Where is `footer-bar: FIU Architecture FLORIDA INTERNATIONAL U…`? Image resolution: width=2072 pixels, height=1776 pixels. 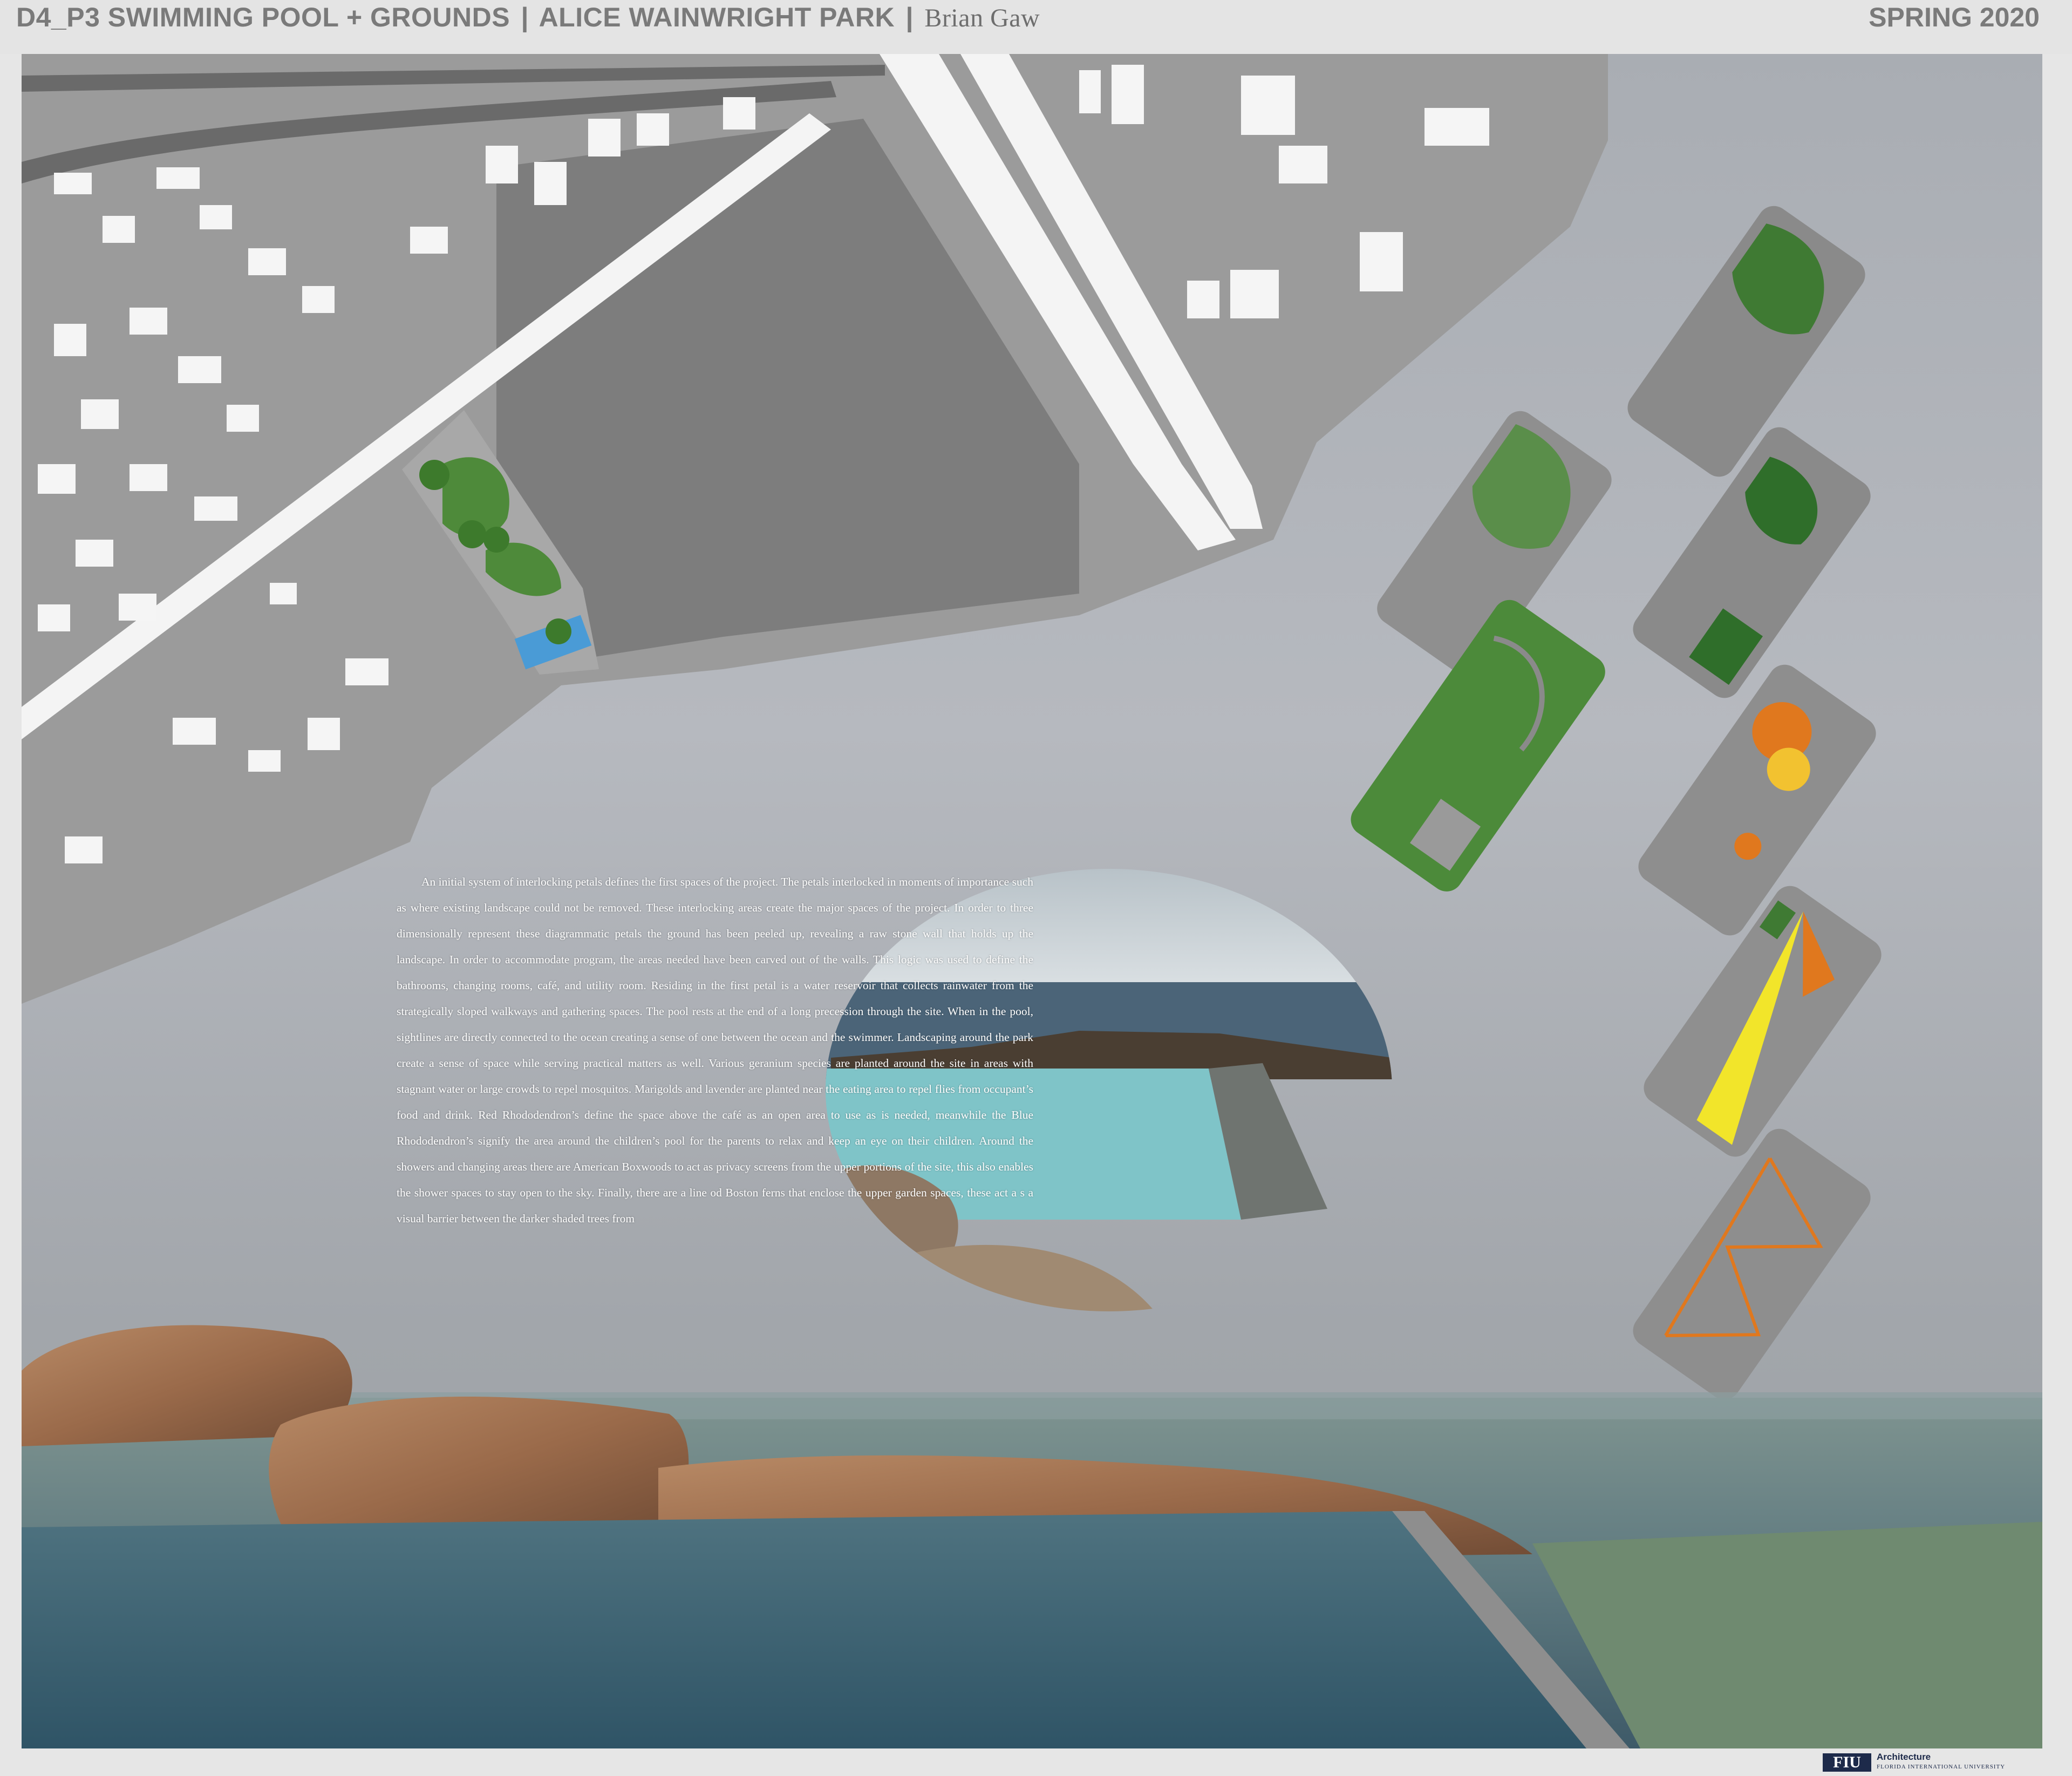 footer-bar: FIU Architecture FLORIDA INTERNATIONAL U… is located at coordinates (1036, 1762).